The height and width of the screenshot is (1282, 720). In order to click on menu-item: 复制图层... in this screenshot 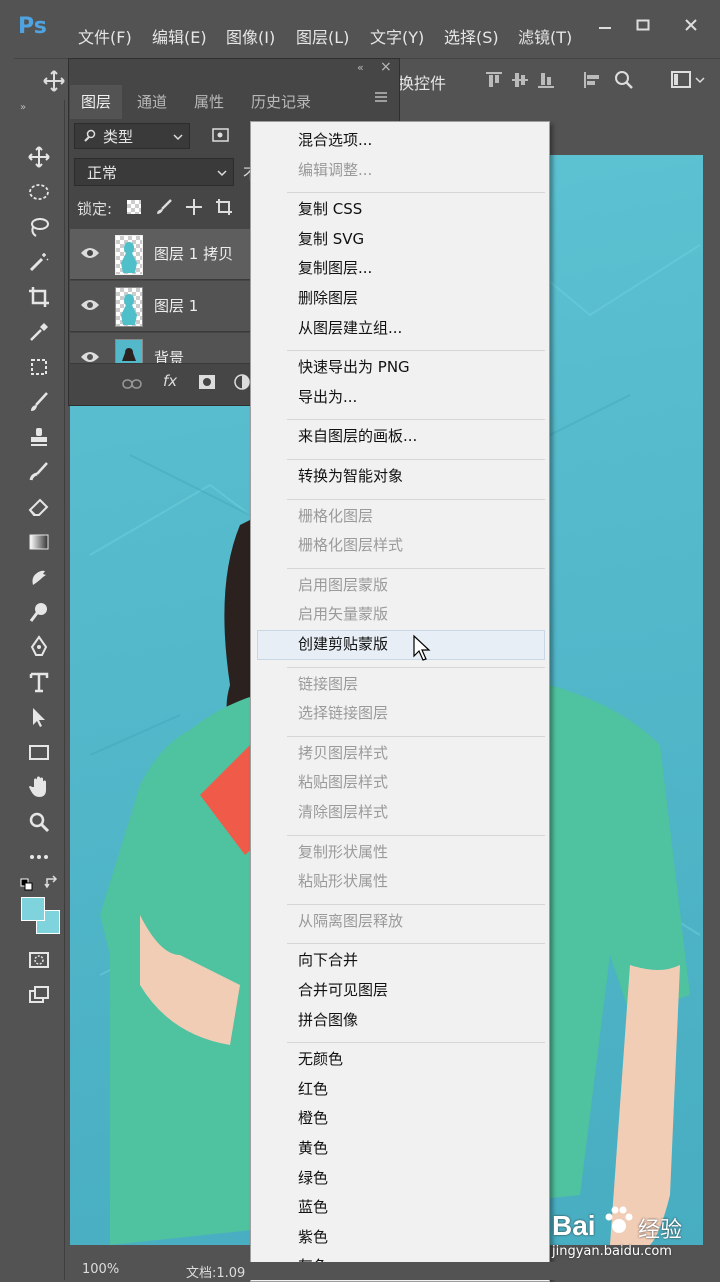, I will do `click(335, 268)`.